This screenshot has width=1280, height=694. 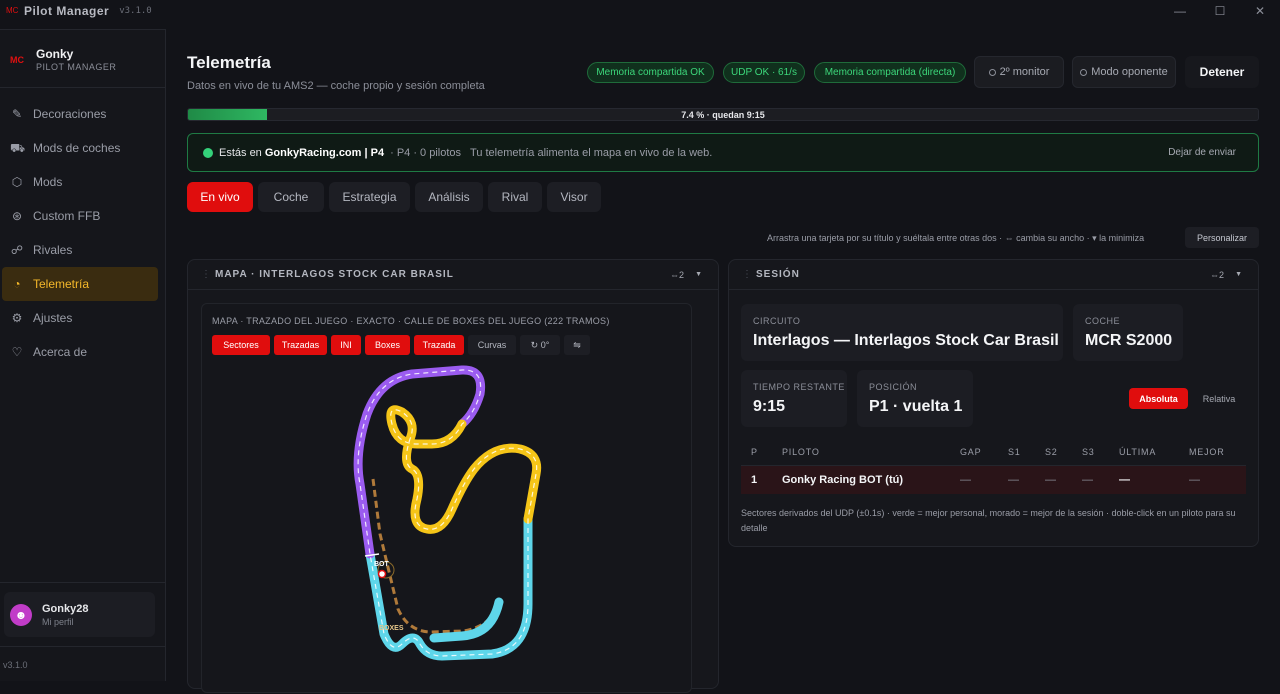 I want to click on window-controls: — ☐ ✕, so click(x=1220, y=11).